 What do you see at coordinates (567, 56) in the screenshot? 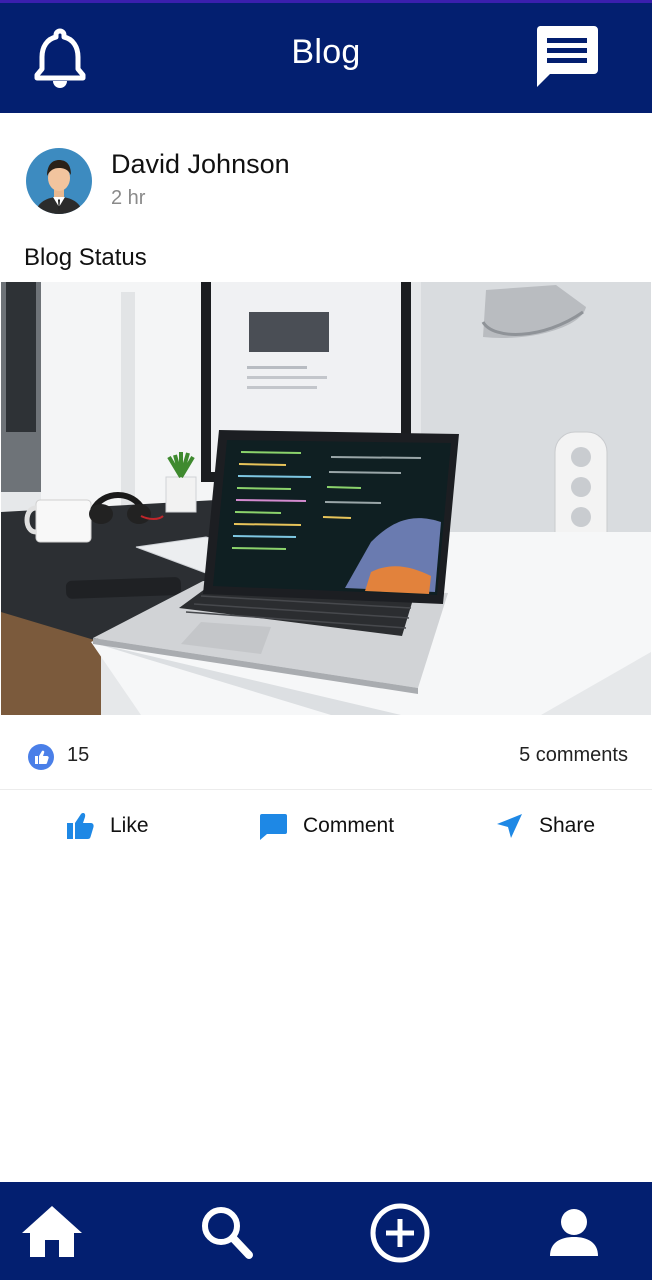
I see `chat-icon` at bounding box center [567, 56].